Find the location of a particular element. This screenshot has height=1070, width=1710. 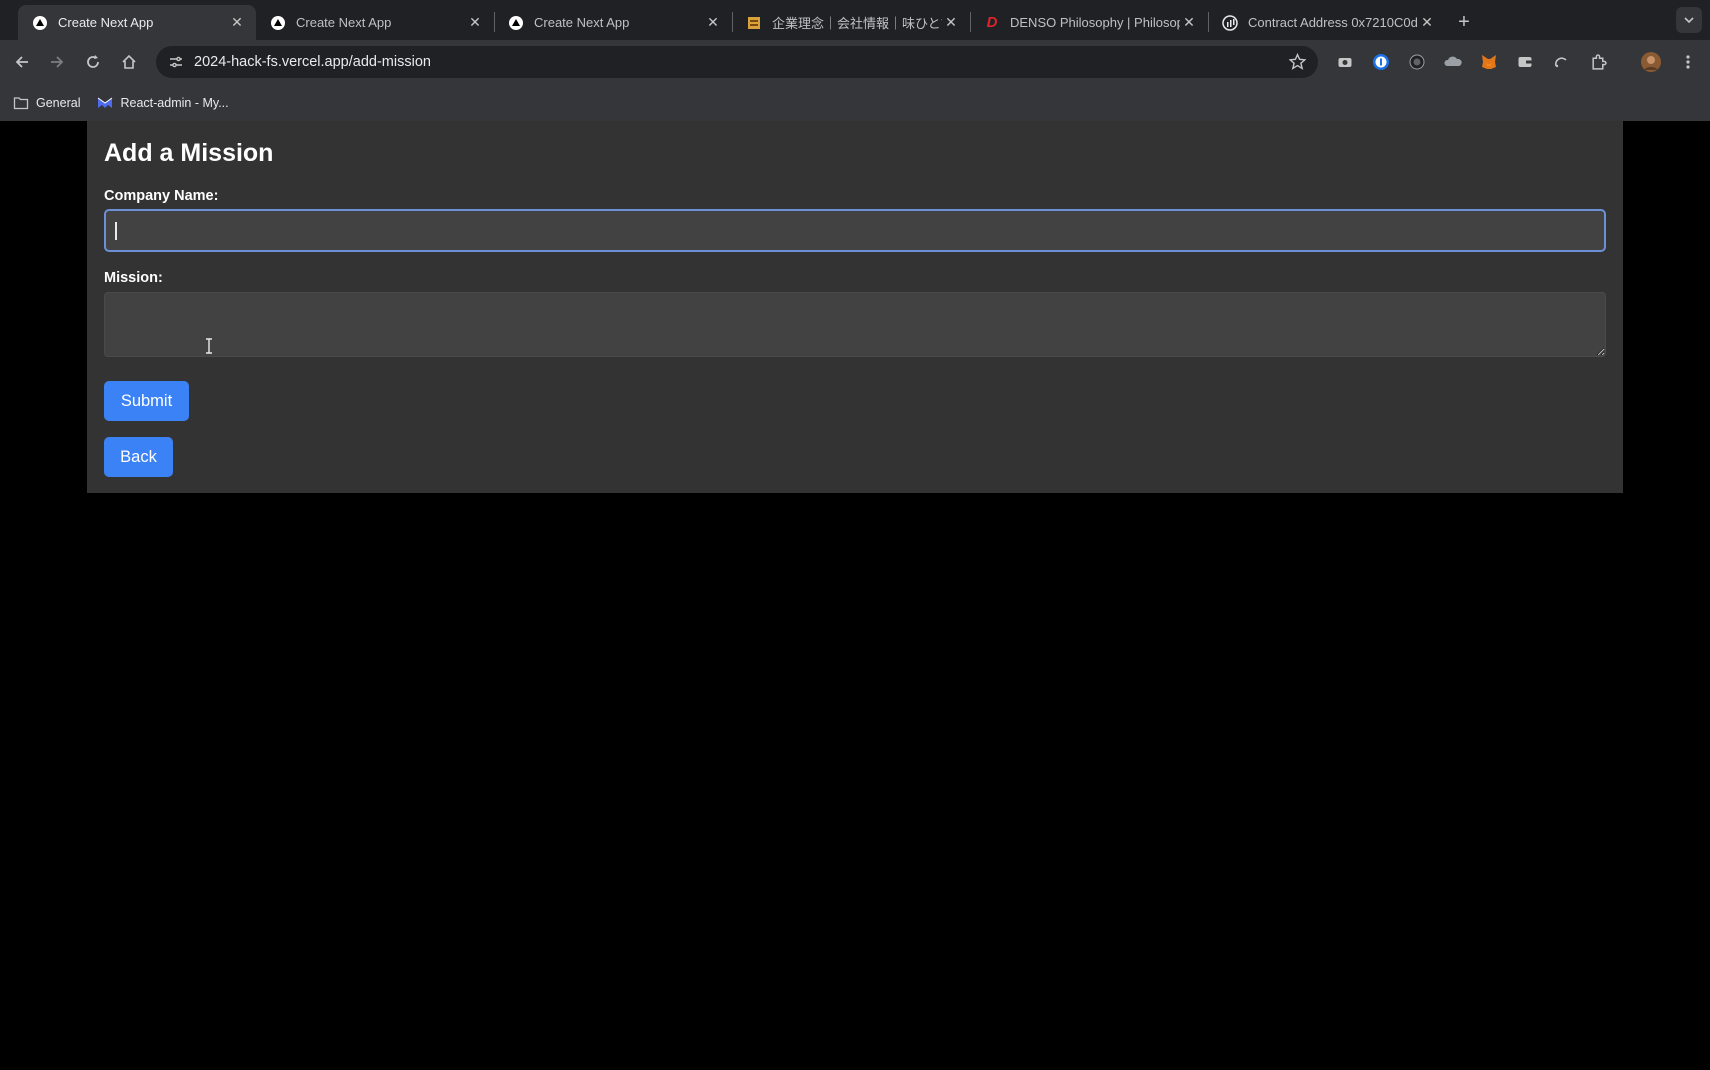

tab-contract-address: Contract Address 0x7210C0d ✕ is located at coordinates (1327, 22).